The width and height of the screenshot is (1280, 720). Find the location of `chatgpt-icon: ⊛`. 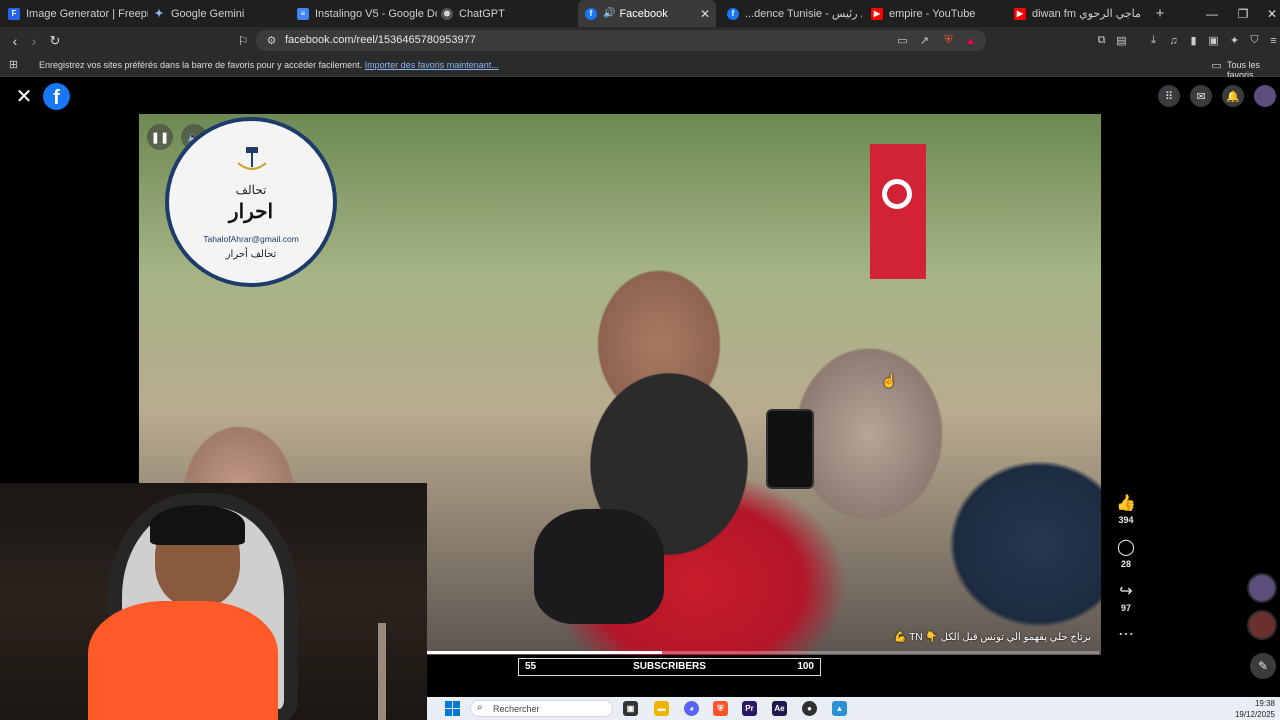

chatgpt-icon: ⊛ is located at coordinates (447, 13).